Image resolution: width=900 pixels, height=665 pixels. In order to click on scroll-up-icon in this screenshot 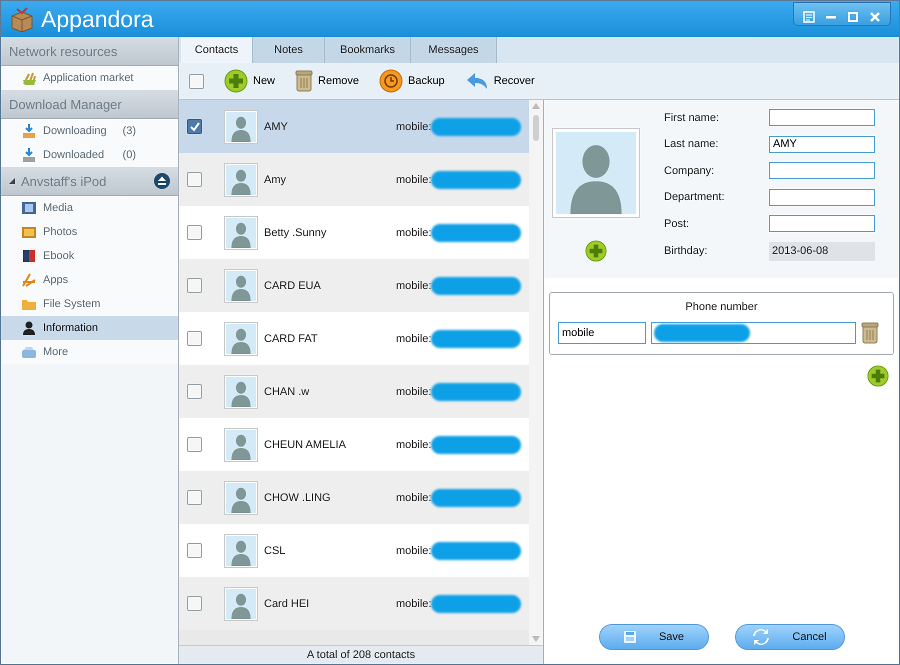, I will do `click(536, 106)`.